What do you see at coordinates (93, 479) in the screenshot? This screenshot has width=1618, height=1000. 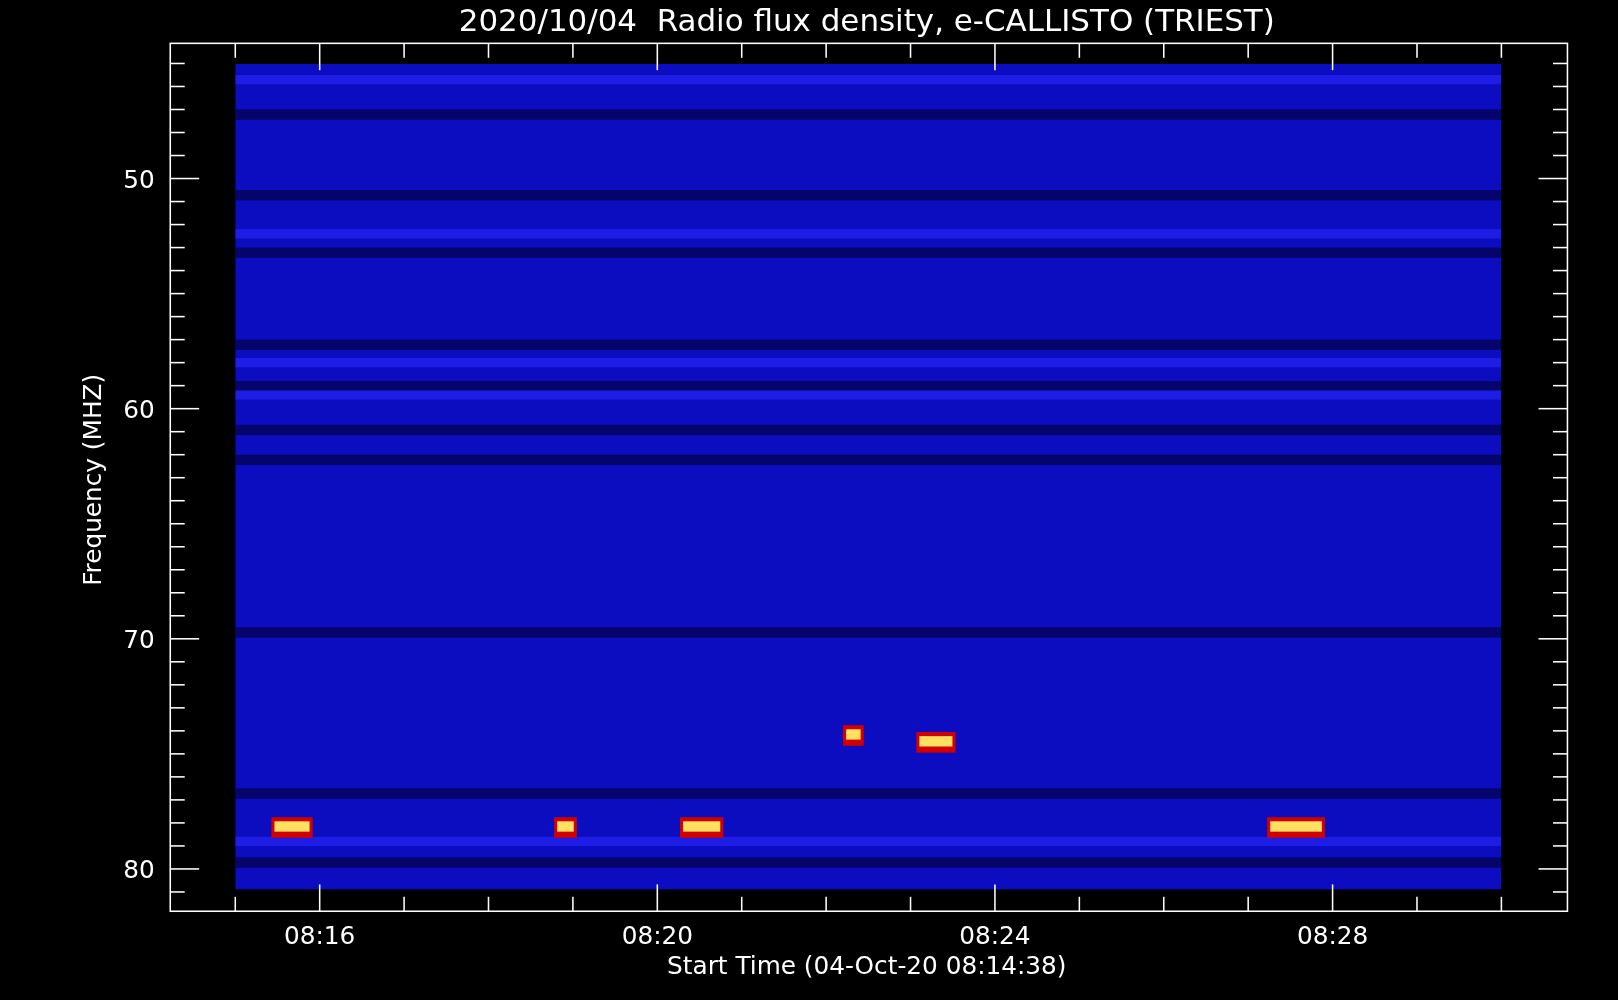 I see `y-axis-label: Frequency (MHZ)` at bounding box center [93, 479].